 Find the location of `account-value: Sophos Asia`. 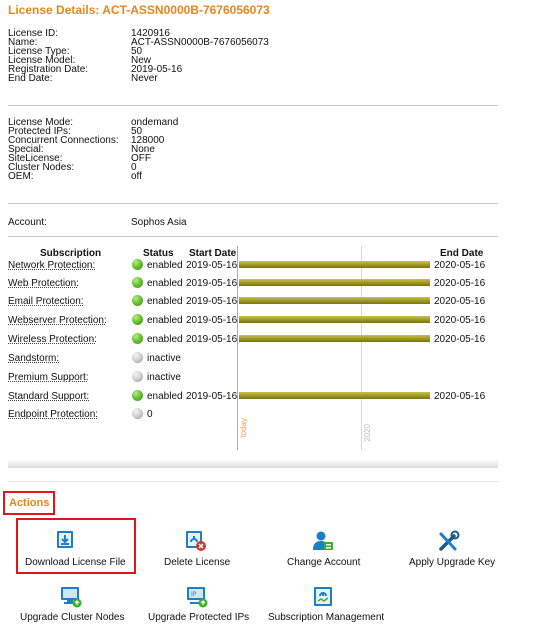

account-value: Sophos Asia is located at coordinates (159, 222).